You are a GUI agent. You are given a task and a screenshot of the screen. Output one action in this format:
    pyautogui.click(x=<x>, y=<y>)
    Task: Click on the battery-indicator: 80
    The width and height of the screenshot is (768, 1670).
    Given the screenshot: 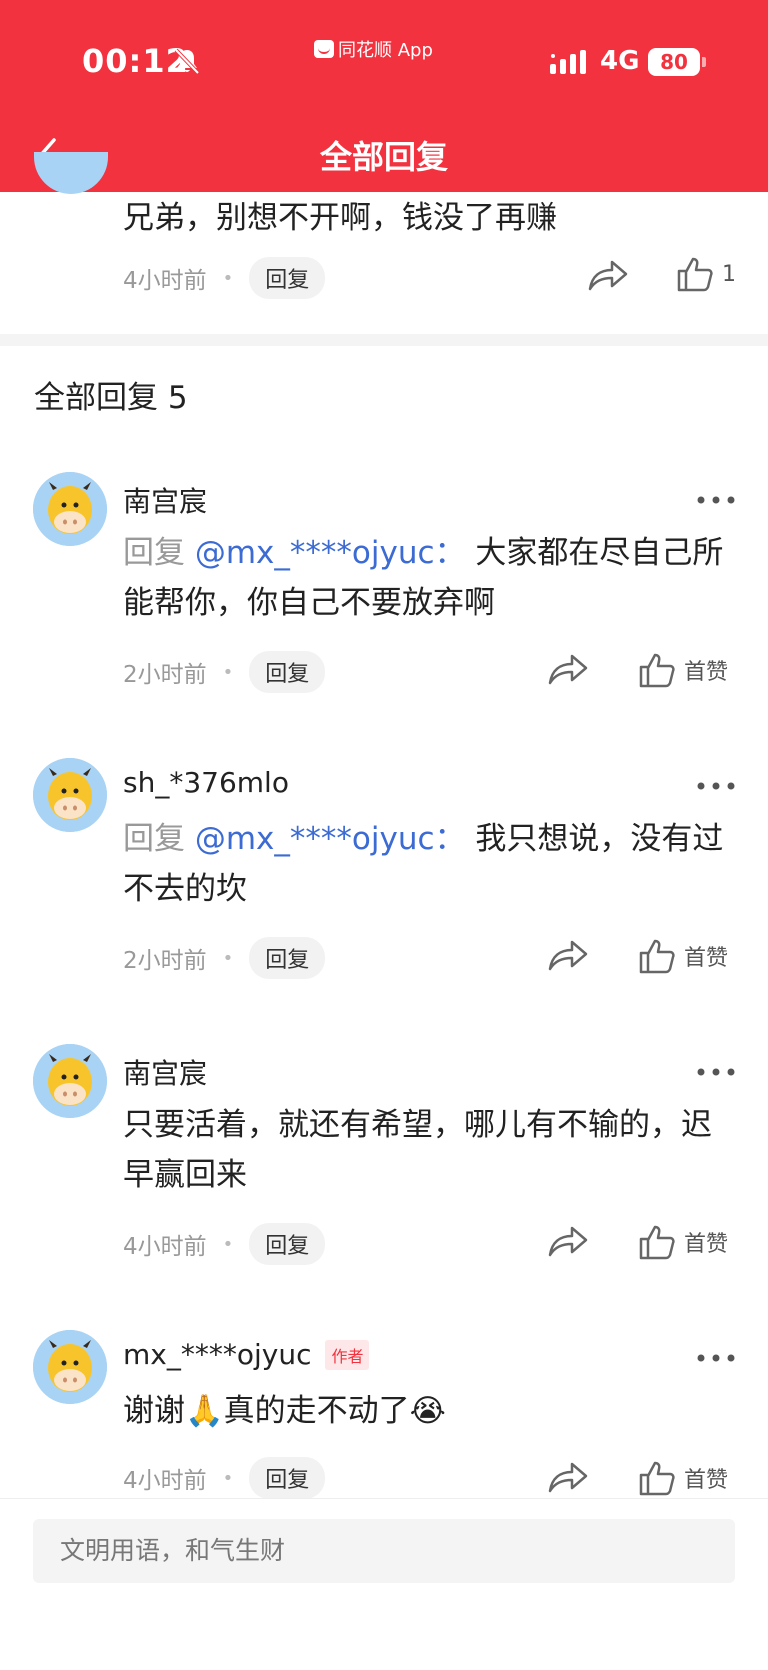 What is the action you would take?
    pyautogui.click(x=677, y=62)
    